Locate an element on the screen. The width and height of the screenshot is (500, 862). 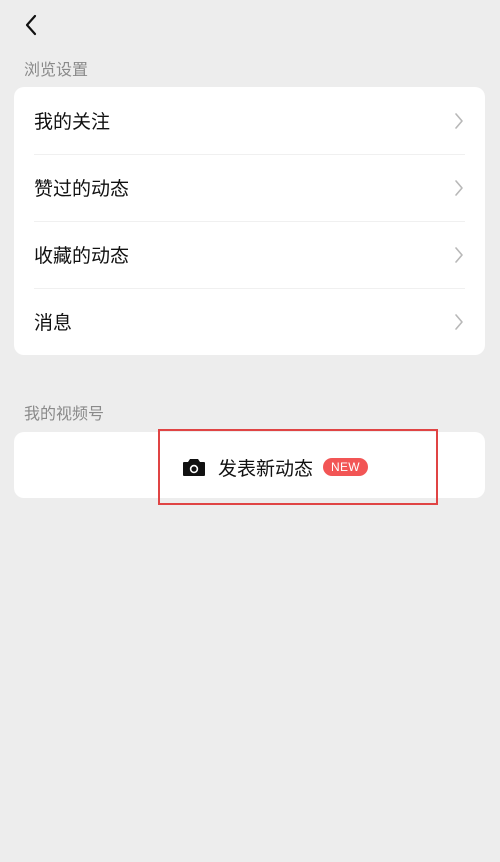
row-following: 我的关注 is located at coordinates (249, 120).